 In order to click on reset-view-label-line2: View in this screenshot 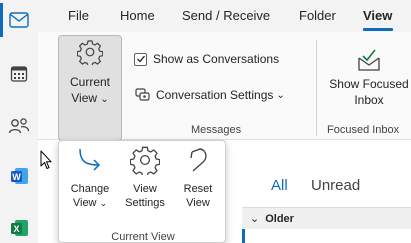, I will do `click(198, 203)`.